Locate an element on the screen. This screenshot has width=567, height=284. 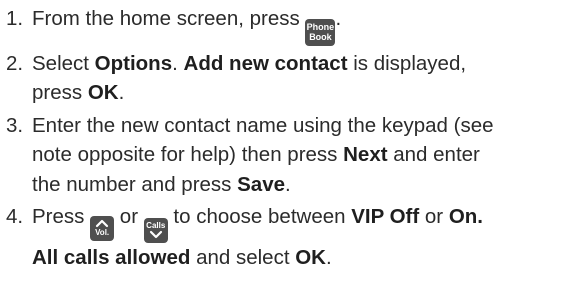
phone-book-key-icon: Phone Book is located at coordinates (320, 32).